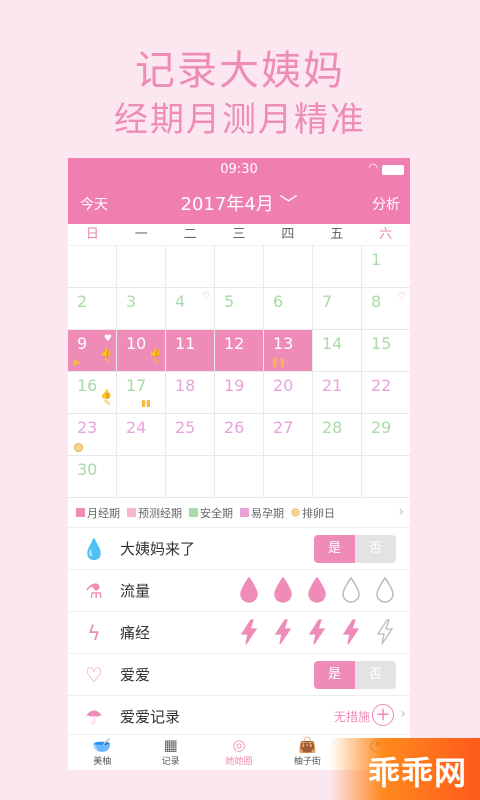  What do you see at coordinates (288, 308) in the screenshot?
I see `calendar-day: 6` at bounding box center [288, 308].